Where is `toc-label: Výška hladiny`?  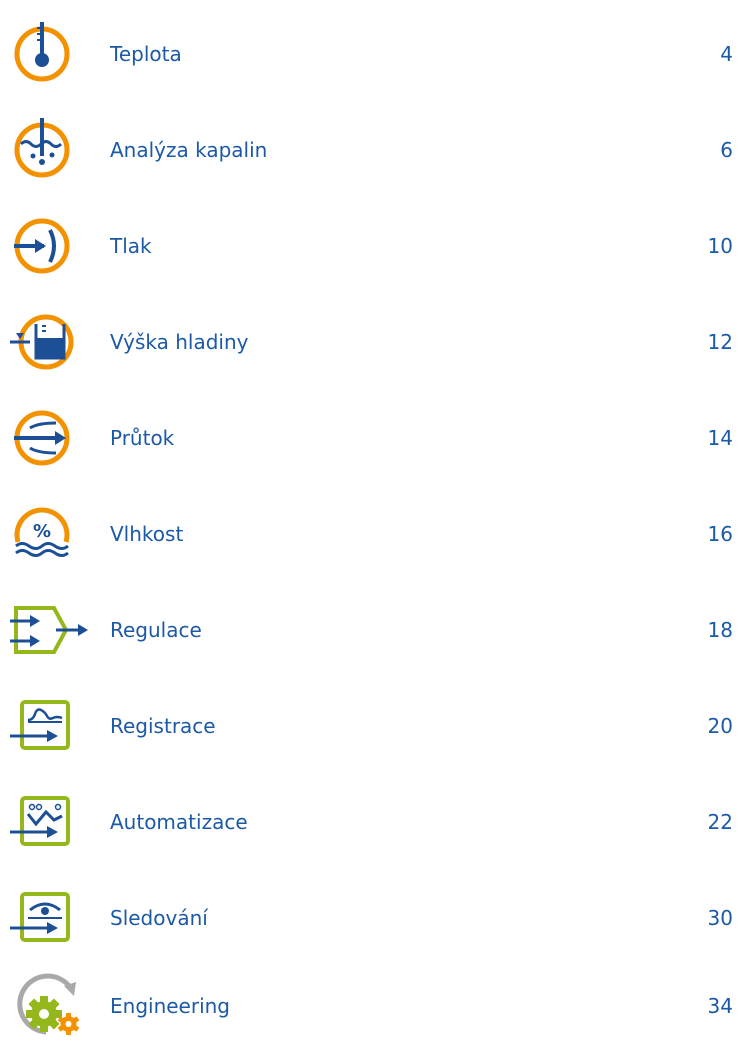
toc-label: Výška hladiny is located at coordinates (179, 342).